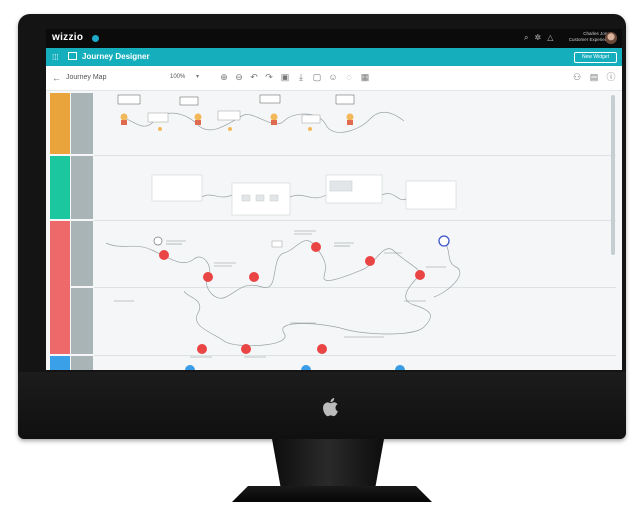 This screenshot has height=510, width=631. What do you see at coordinates (82, 187) in the screenshot?
I see `lane-sublabel-screens` at bounding box center [82, 187].